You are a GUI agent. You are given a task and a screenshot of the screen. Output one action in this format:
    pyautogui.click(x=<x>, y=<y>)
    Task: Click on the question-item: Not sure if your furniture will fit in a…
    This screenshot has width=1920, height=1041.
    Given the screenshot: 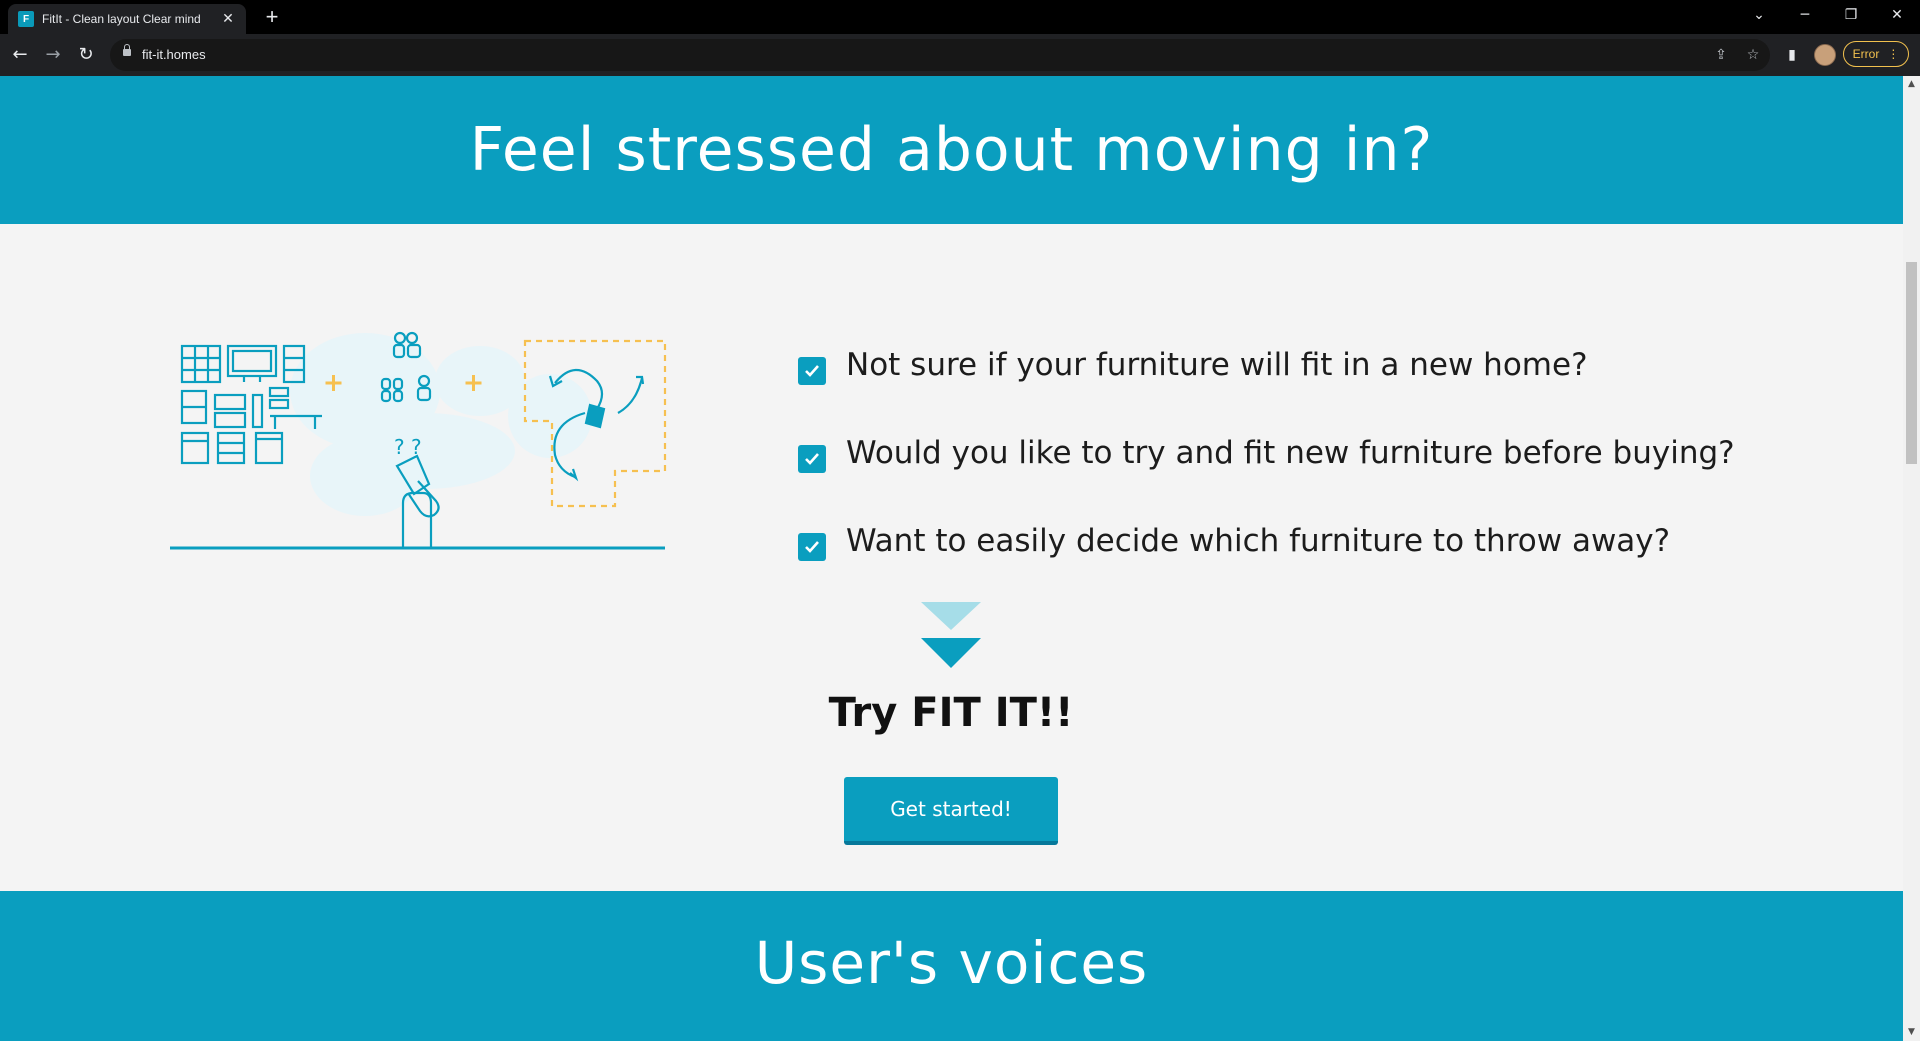 What is the action you would take?
    pyautogui.click(x=1266, y=365)
    